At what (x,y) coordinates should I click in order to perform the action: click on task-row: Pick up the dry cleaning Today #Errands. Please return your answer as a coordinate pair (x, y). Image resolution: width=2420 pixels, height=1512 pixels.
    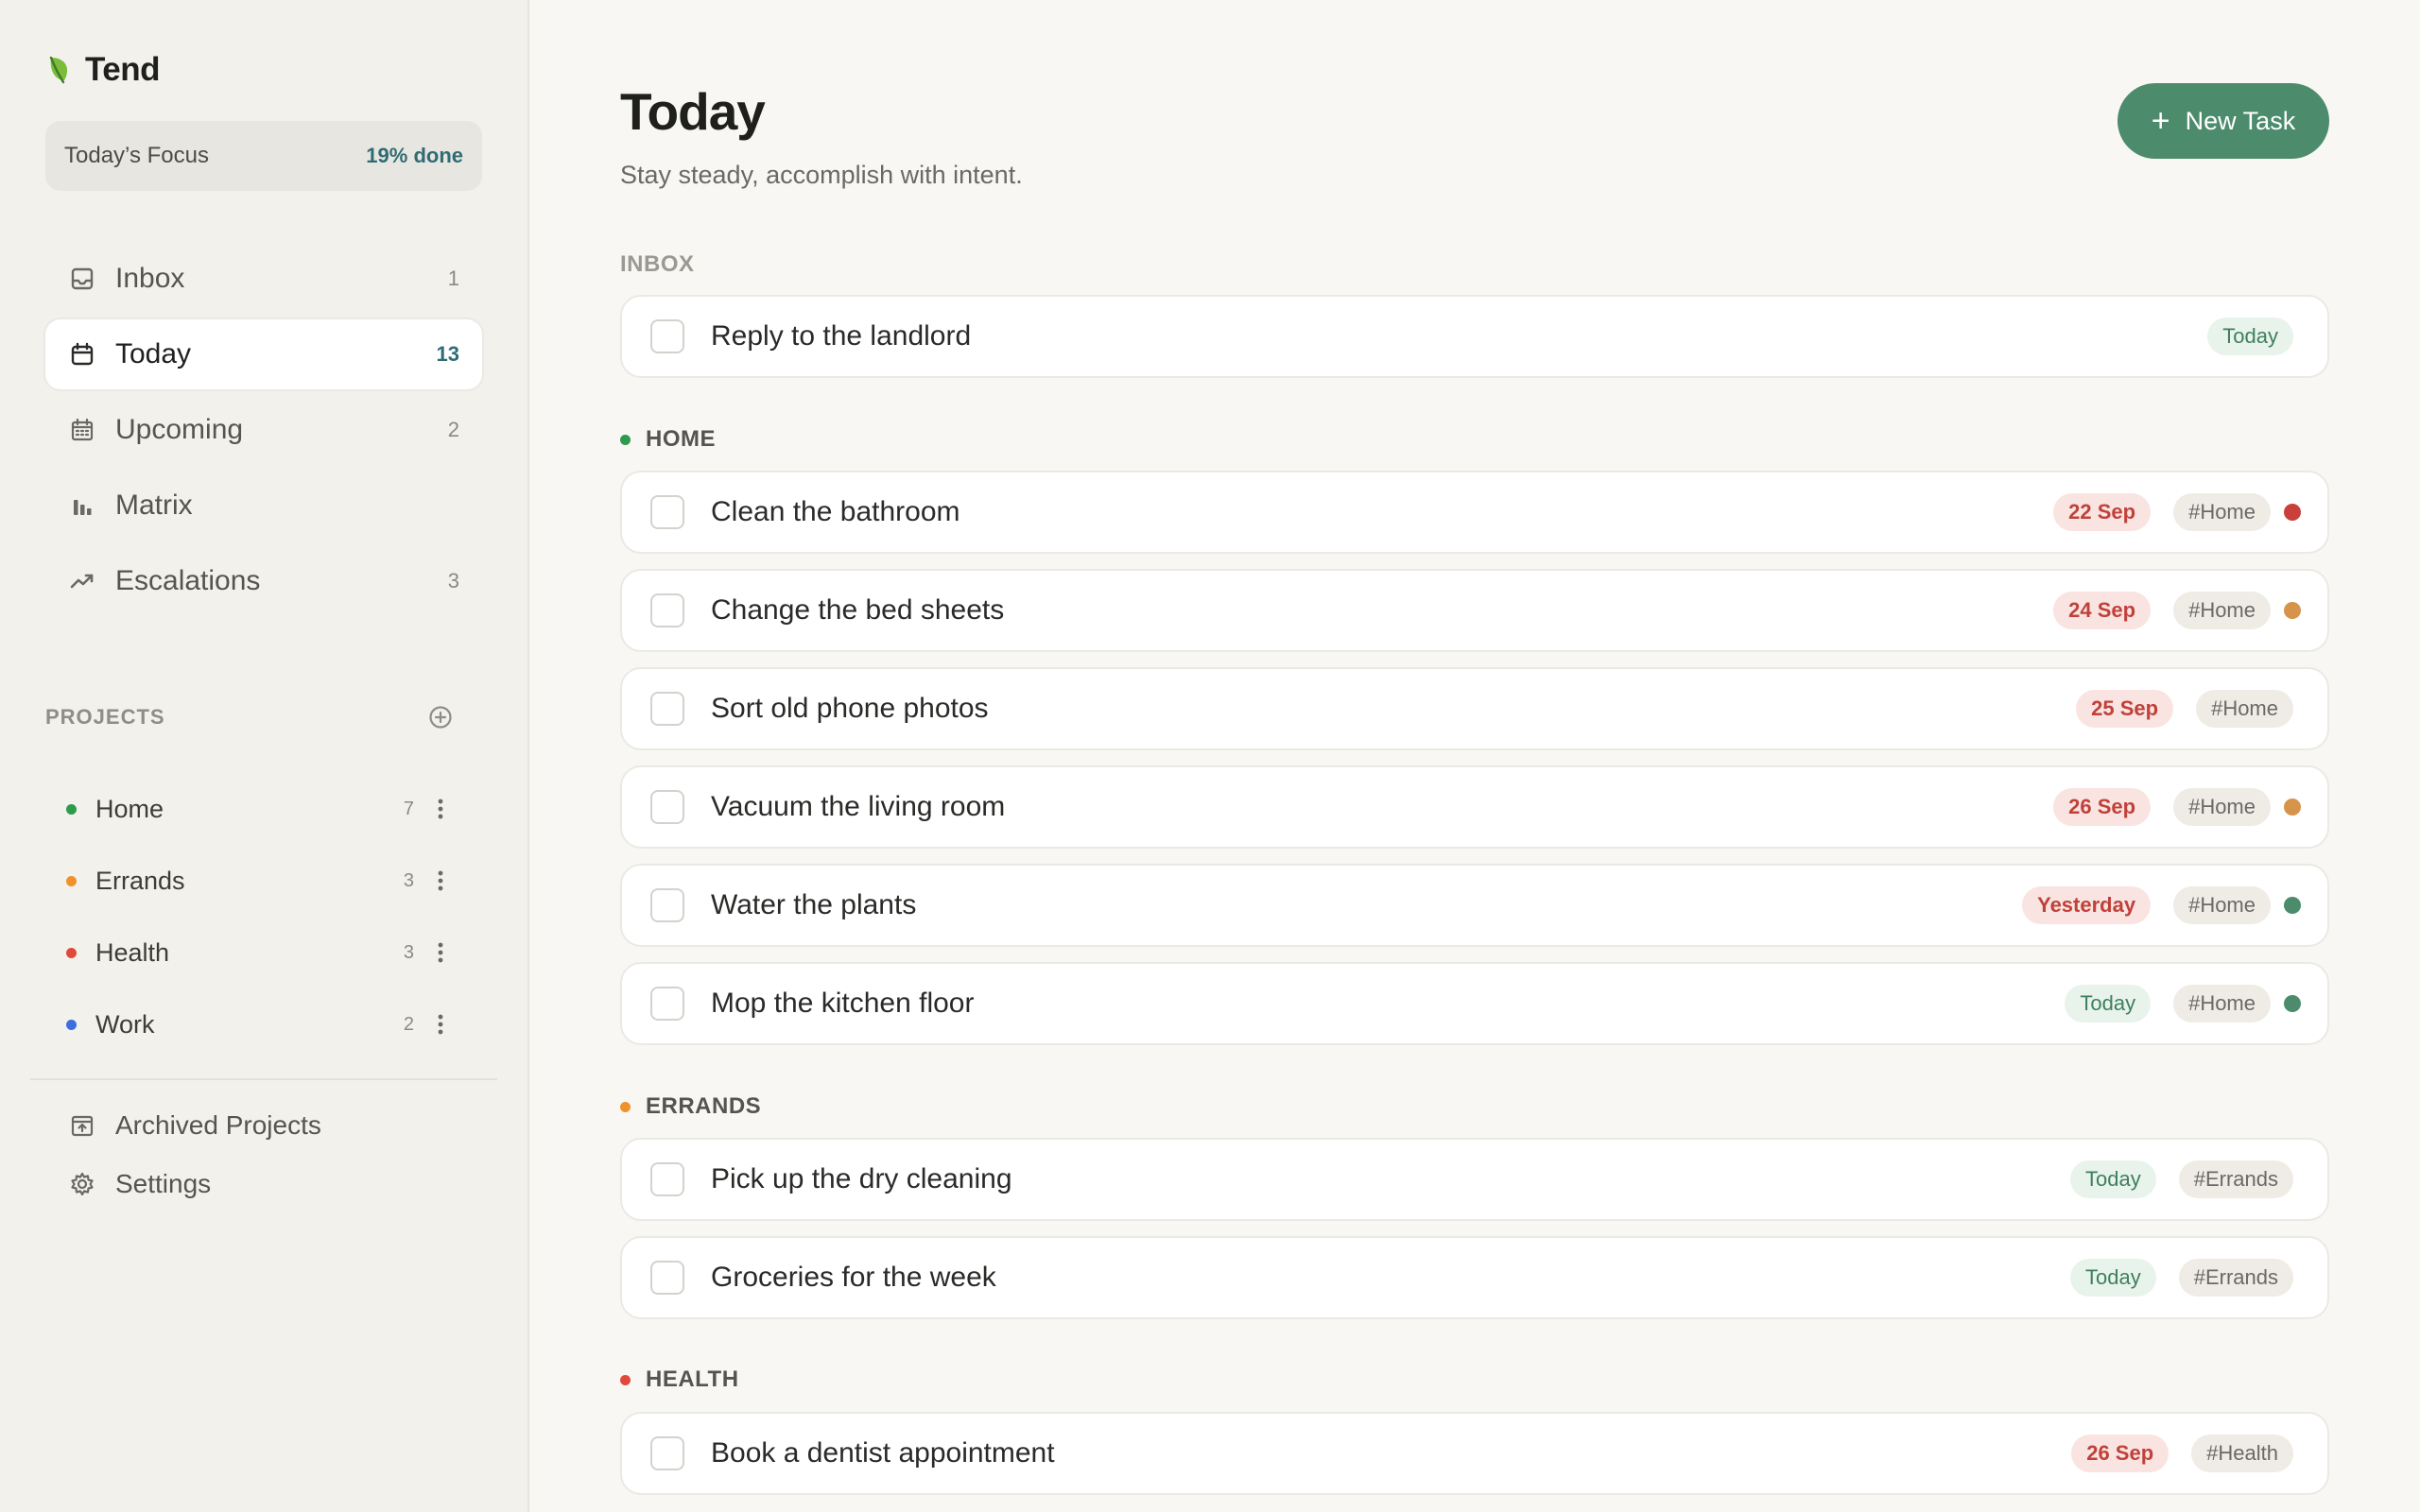
    Looking at the image, I should click on (1474, 1179).